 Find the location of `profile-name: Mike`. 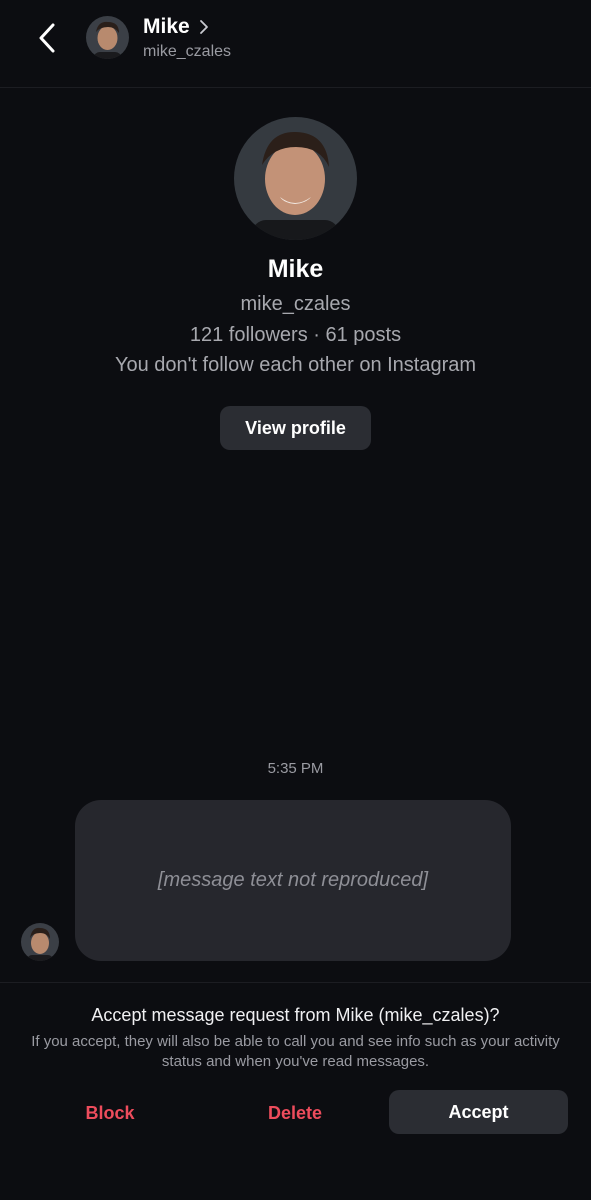

profile-name: Mike is located at coordinates (295, 269).